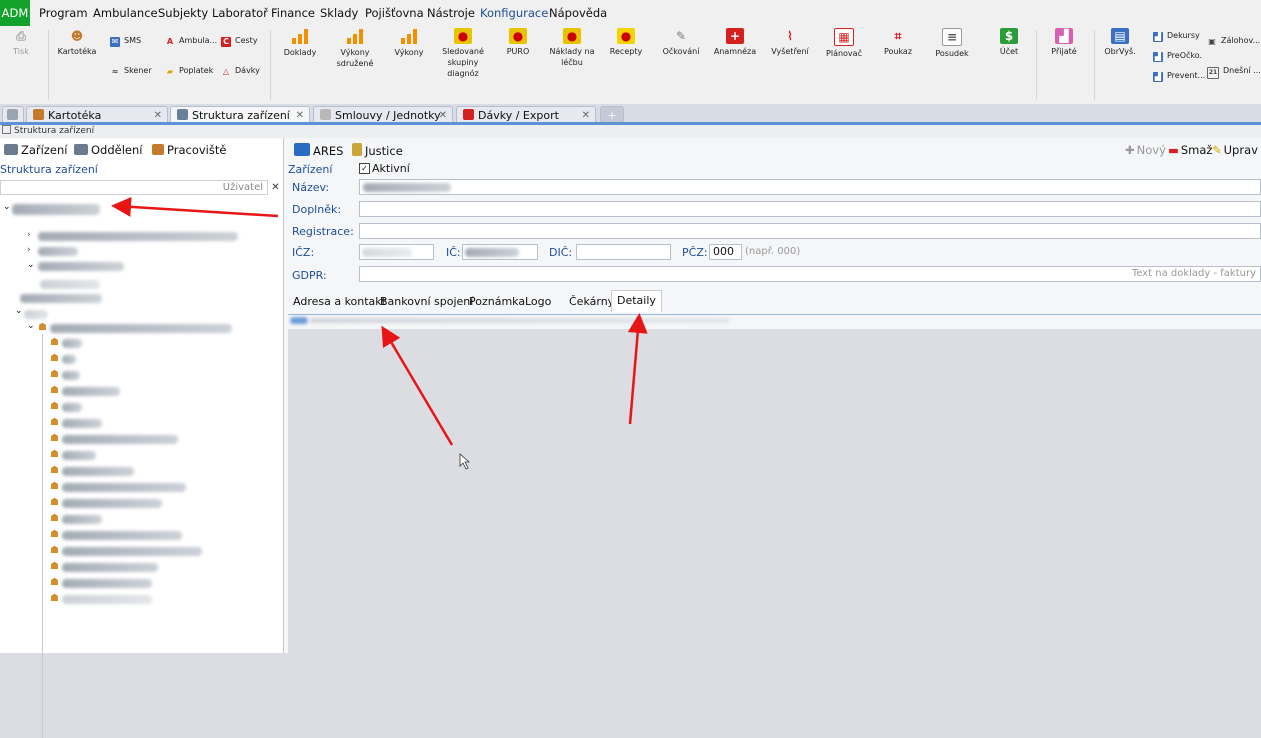  I want to click on arrow-to-detaily-tab, so click(637, 369).